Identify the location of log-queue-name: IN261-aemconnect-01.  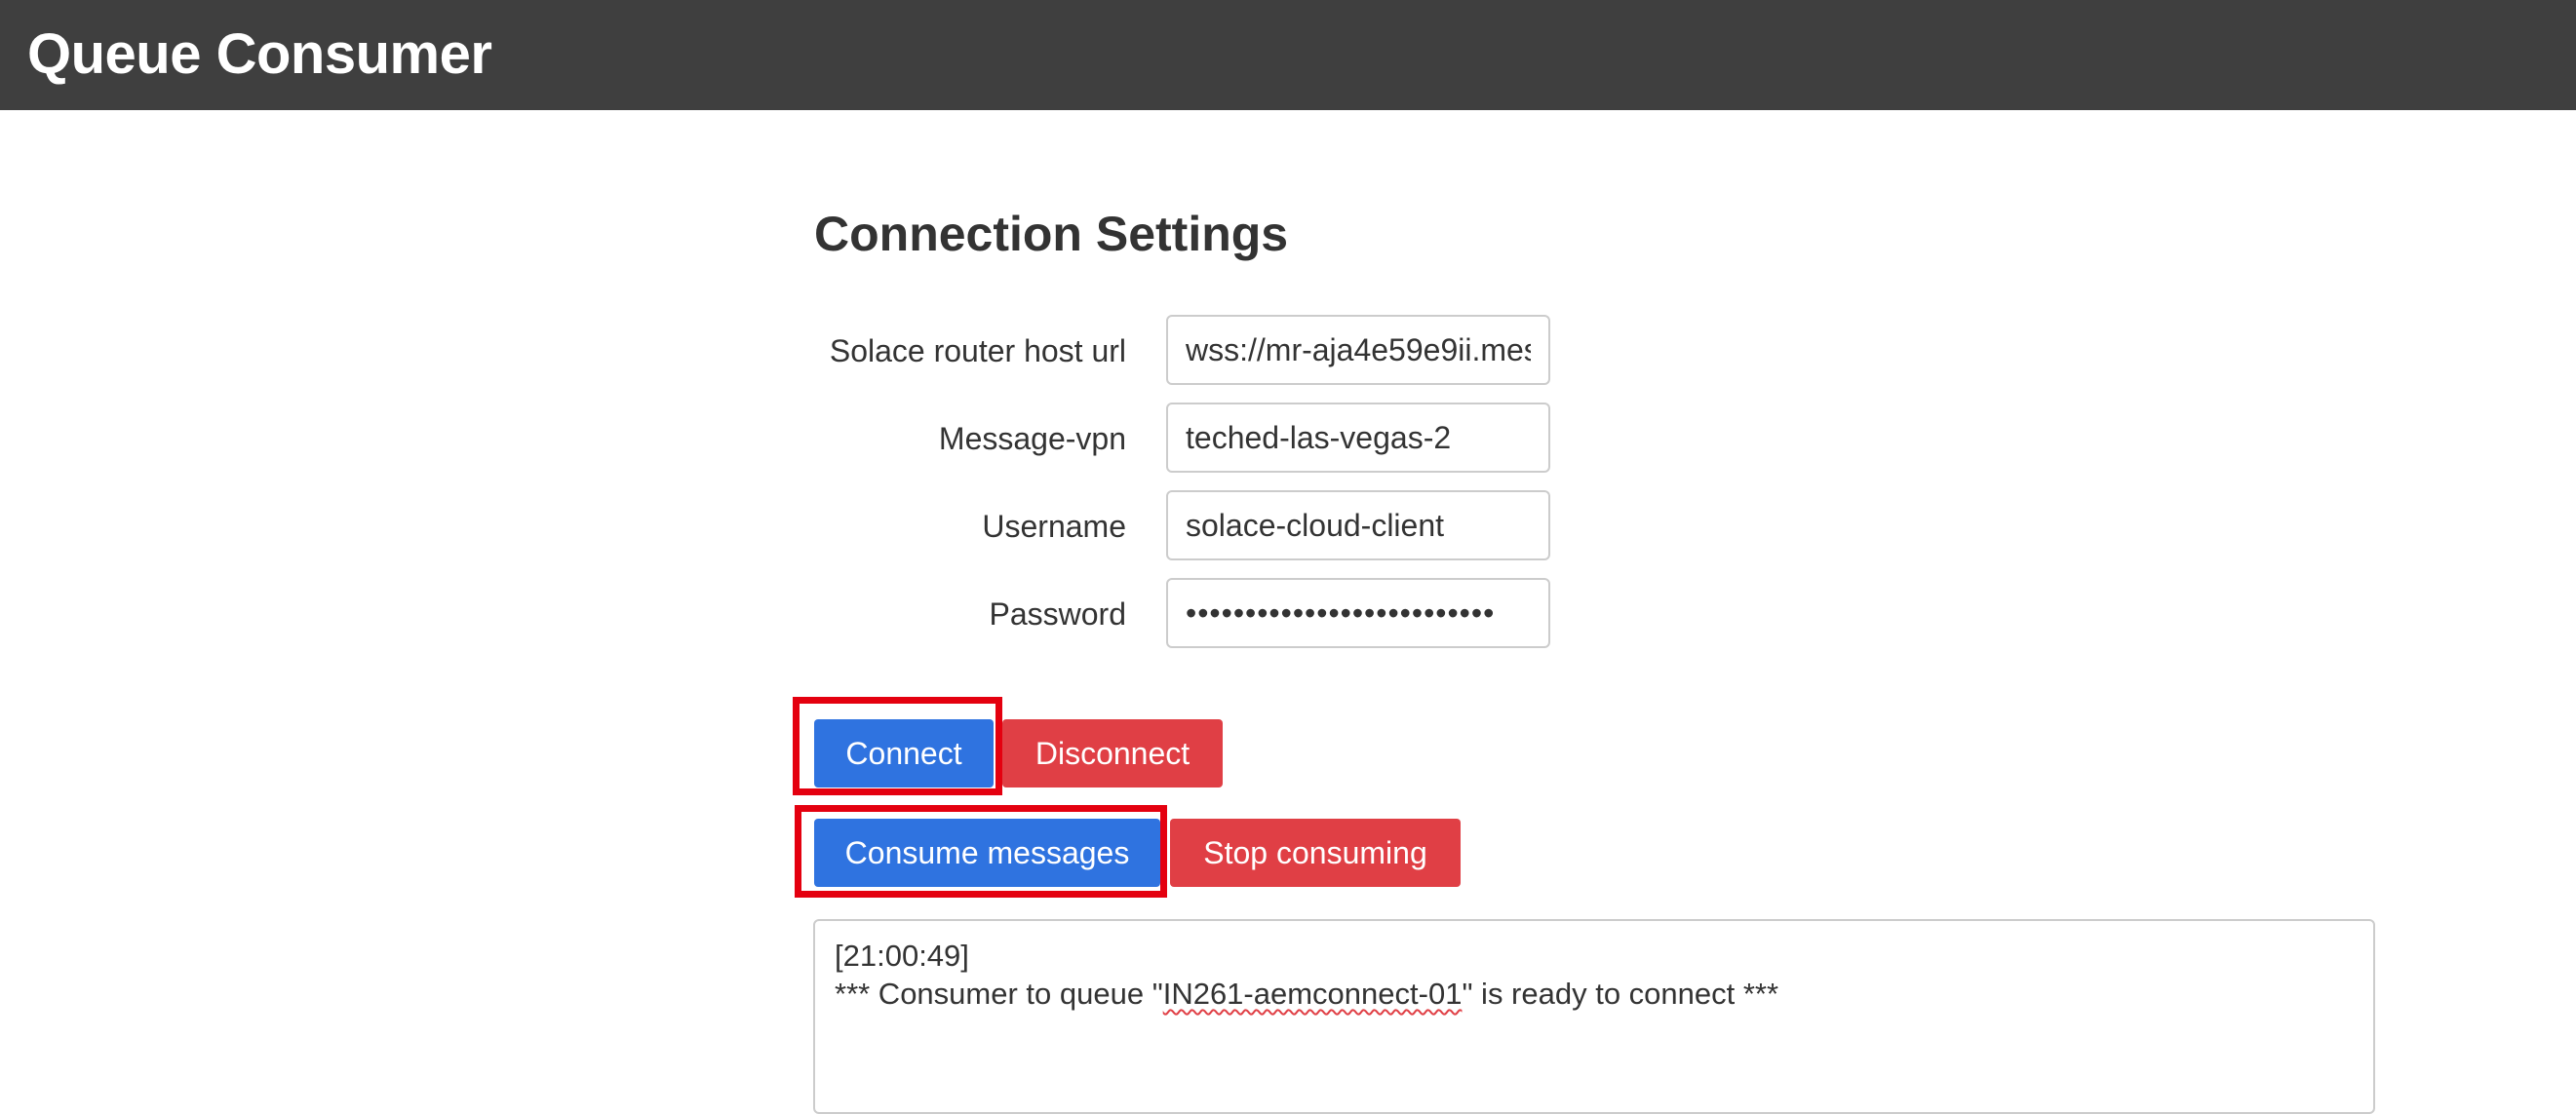
(1312, 994).